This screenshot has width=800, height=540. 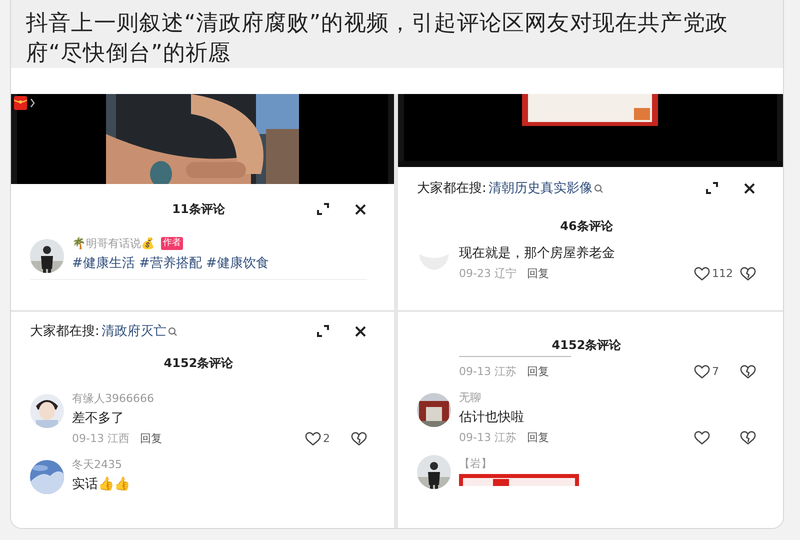 I want to click on author-badge: 作者, so click(x=172, y=243).